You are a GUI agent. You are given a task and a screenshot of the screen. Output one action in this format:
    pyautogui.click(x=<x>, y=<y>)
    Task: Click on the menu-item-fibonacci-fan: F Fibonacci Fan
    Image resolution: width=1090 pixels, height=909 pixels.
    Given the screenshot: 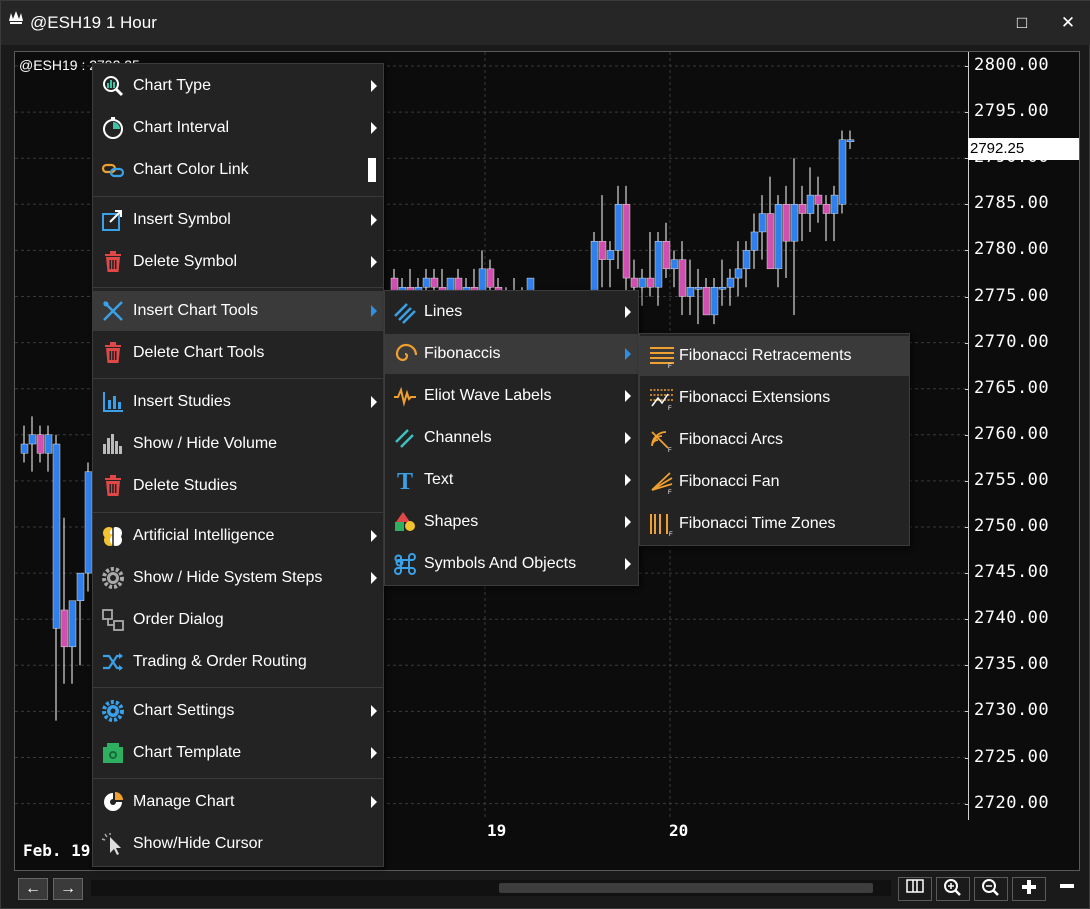 What is the action you would take?
    pyautogui.click(x=774, y=482)
    